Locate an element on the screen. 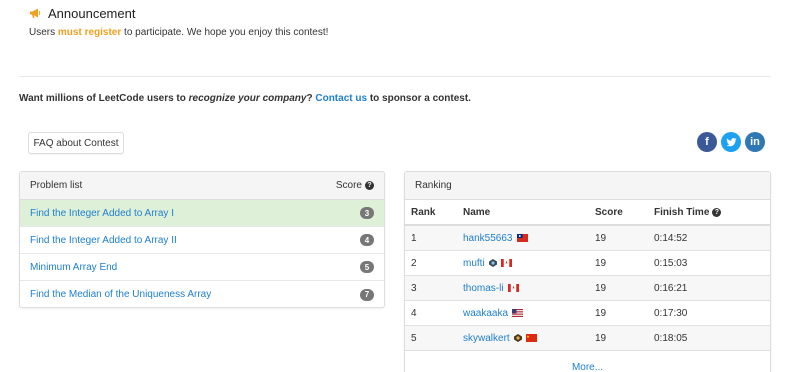  finish-time-label: Finish Time is located at coordinates (682, 212).